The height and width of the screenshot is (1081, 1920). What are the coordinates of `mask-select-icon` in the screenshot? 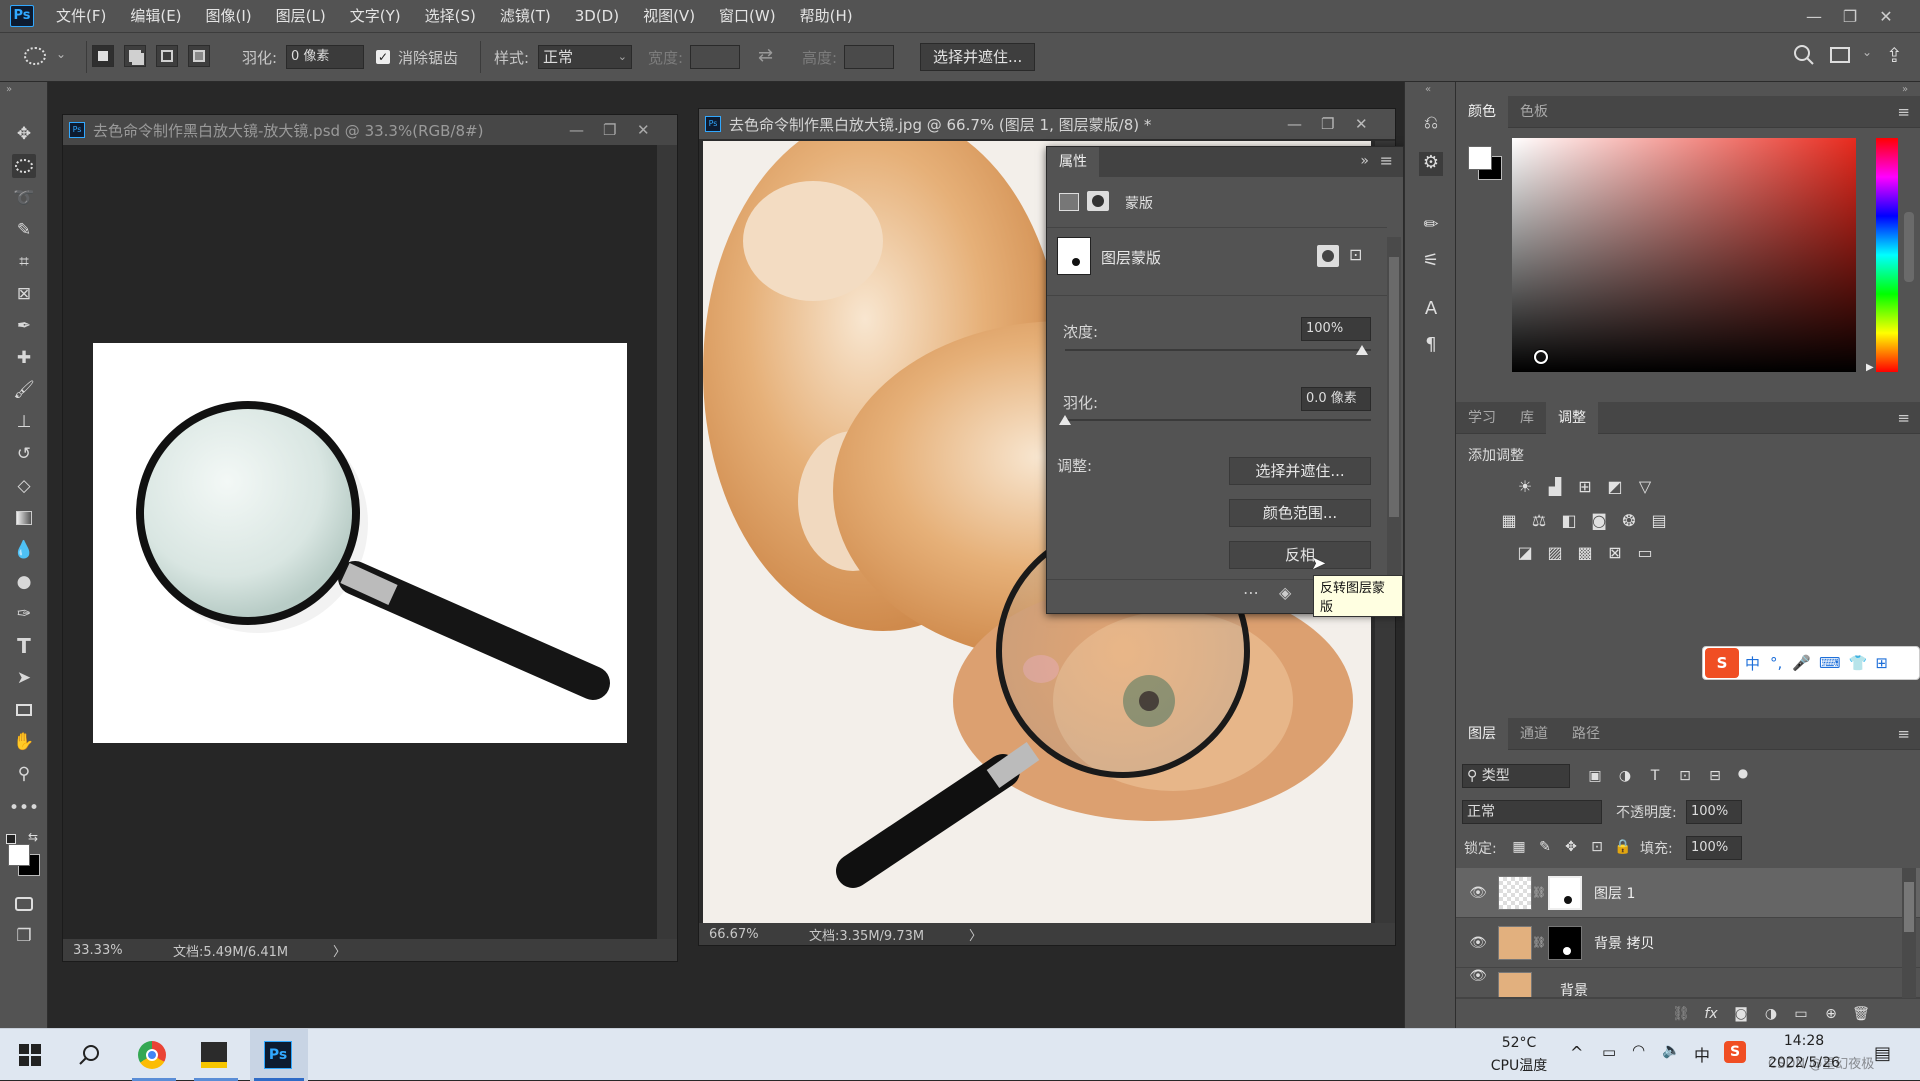 It's located at (1328, 256).